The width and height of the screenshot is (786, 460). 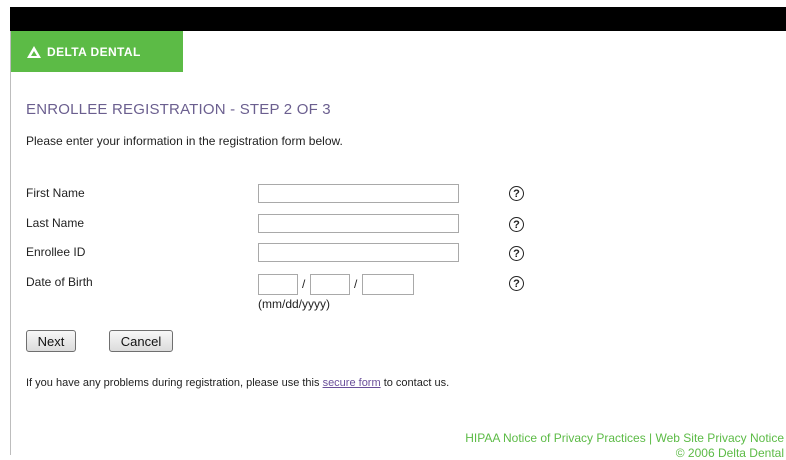 I want to click on dob-month-input, so click(x=278, y=284).